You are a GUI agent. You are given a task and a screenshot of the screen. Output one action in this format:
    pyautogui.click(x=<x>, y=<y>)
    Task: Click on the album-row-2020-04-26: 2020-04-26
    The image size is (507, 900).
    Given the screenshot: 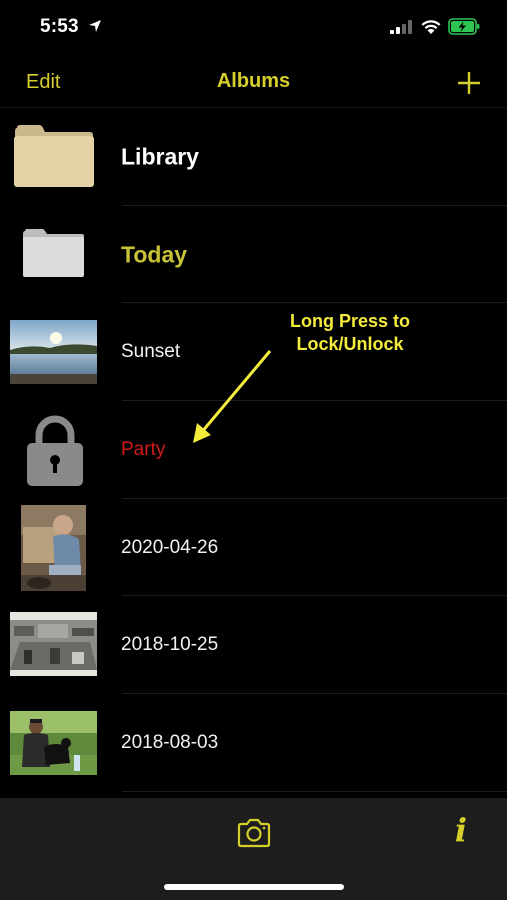 What is the action you would take?
    pyautogui.click(x=253, y=548)
    